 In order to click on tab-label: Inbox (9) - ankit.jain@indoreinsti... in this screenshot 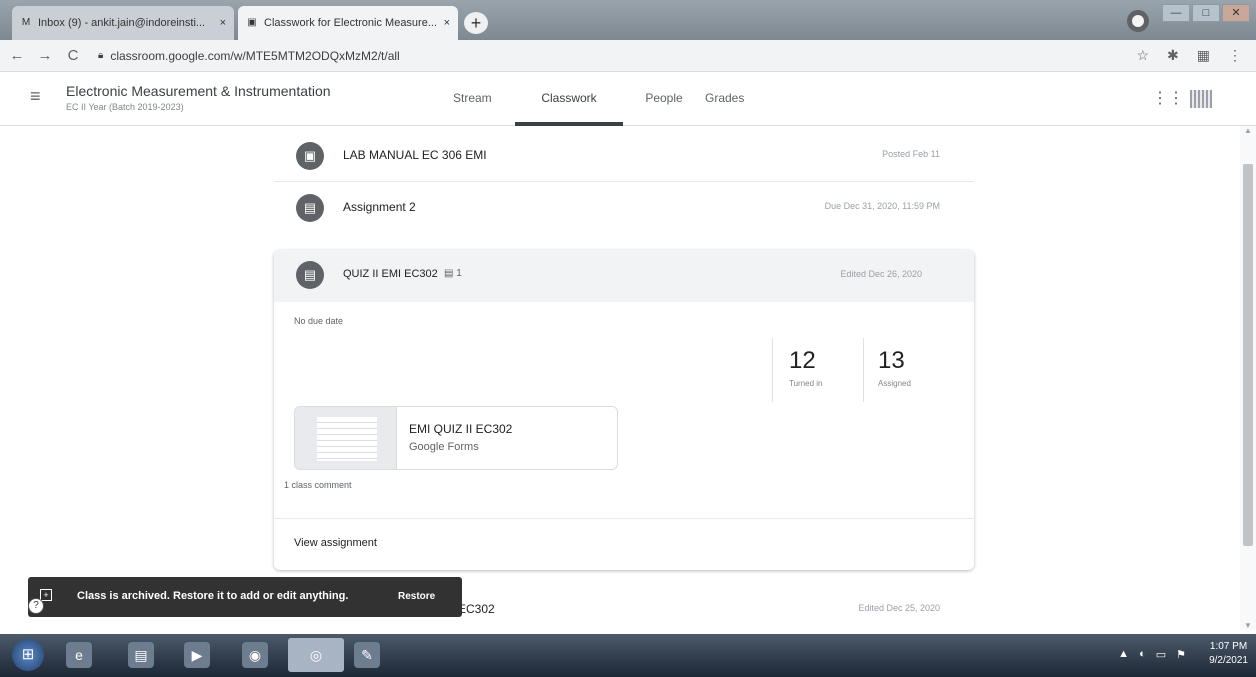, I will do `click(122, 23)`.